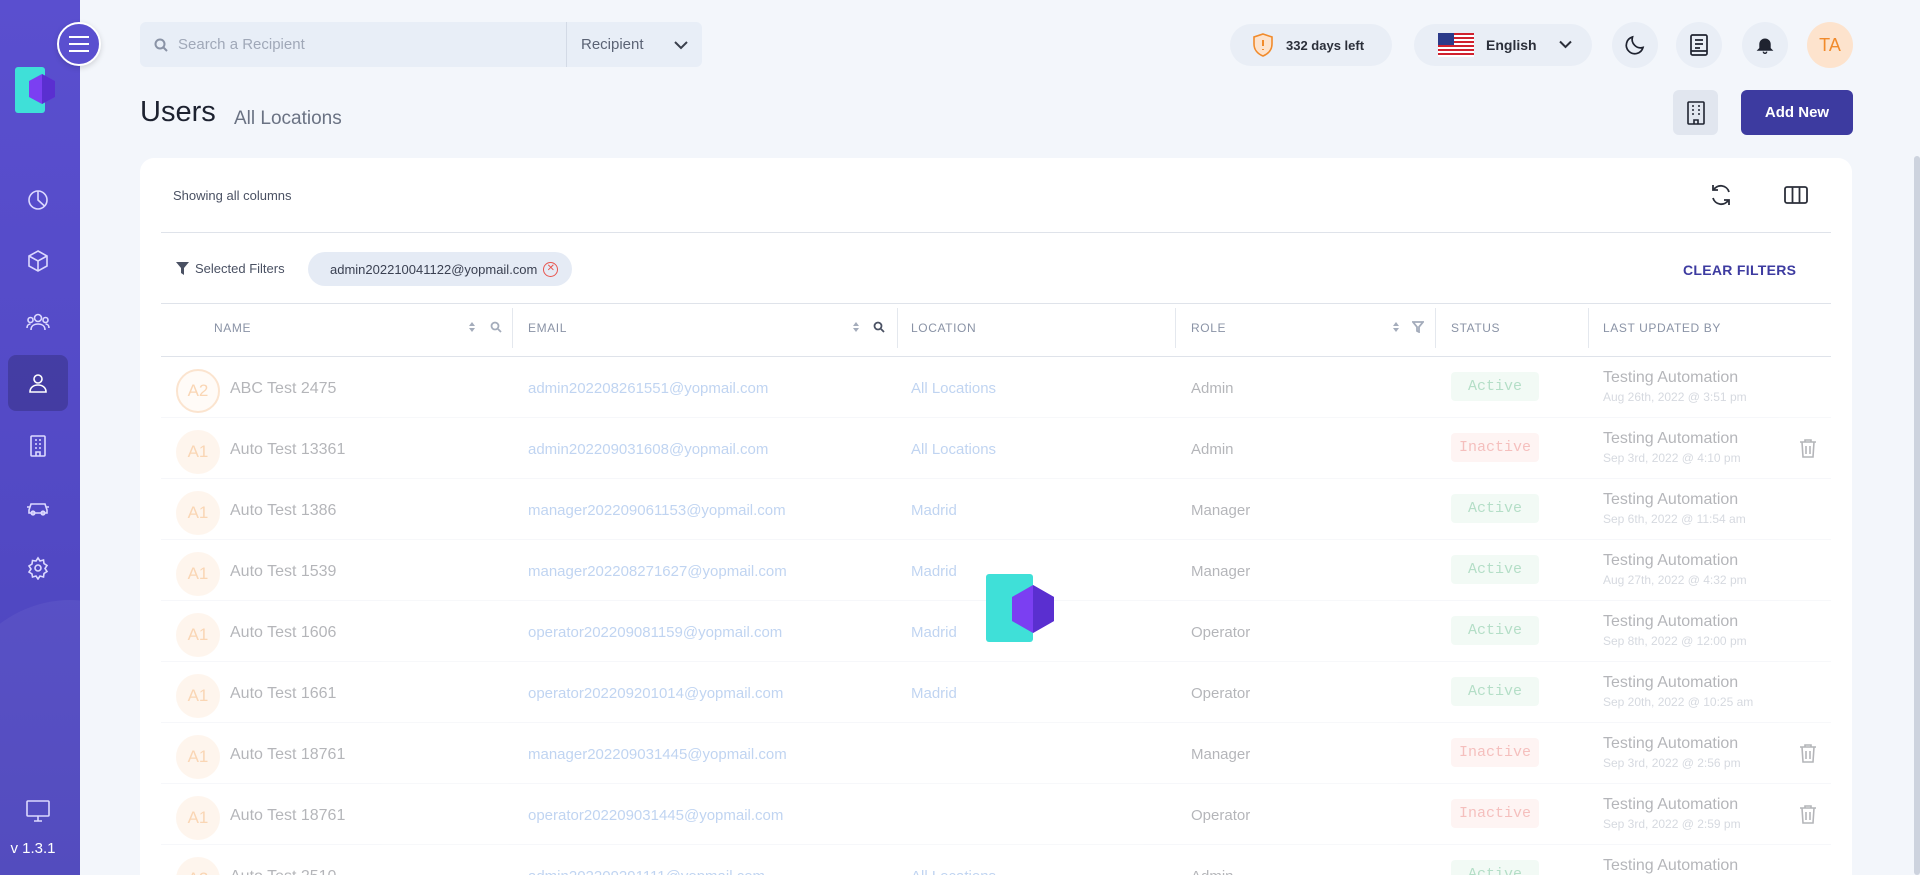 The height and width of the screenshot is (875, 1920). I want to click on user-role: Manager, so click(1221, 571).